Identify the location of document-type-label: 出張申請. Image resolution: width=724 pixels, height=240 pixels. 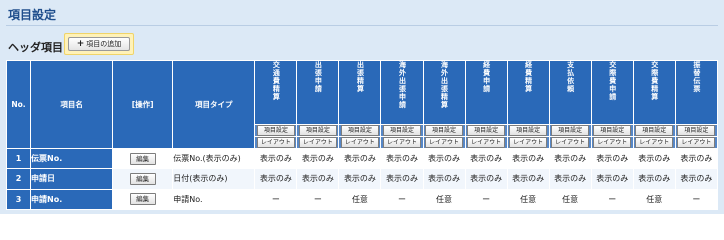
(318, 77).